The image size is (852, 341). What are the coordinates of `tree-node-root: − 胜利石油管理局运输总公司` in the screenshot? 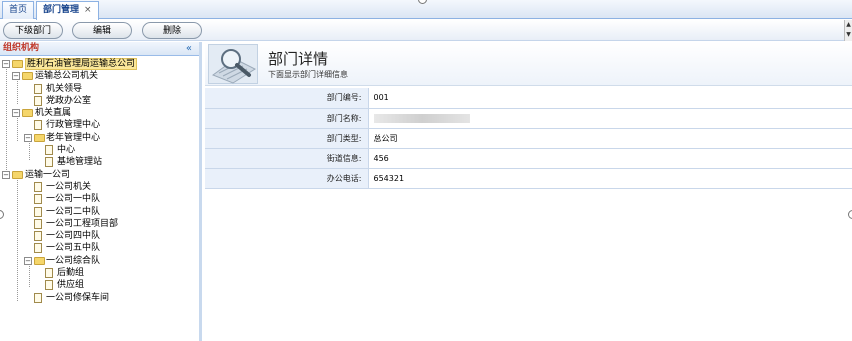 It's located at (99, 64).